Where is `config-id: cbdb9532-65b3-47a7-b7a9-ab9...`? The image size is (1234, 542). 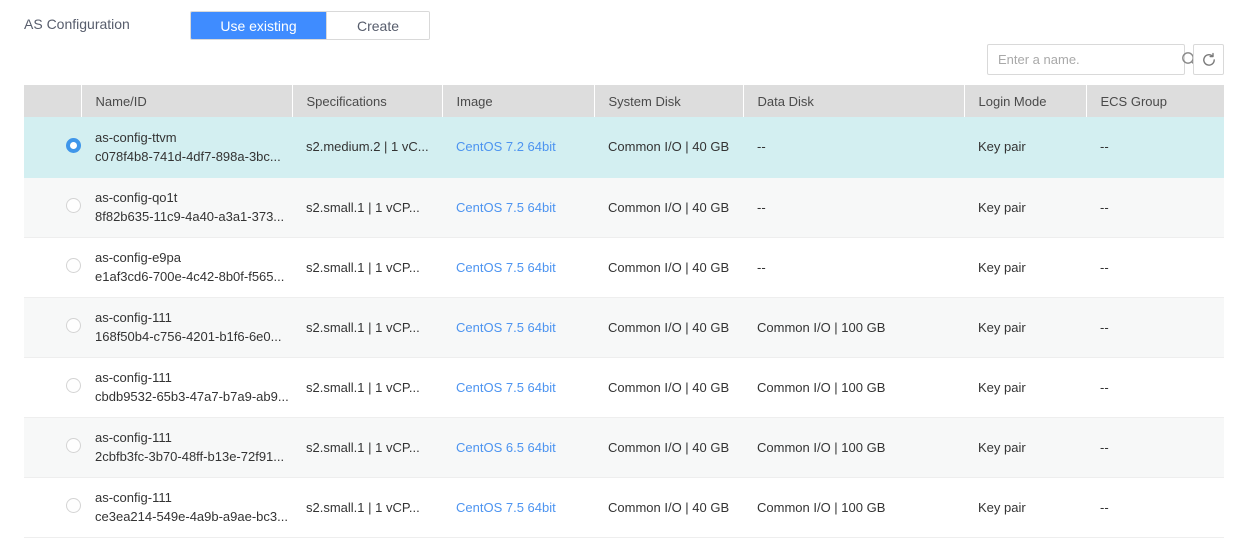 config-id: cbdb9532-65b3-47a7-b7a9-ab9... is located at coordinates (192, 396).